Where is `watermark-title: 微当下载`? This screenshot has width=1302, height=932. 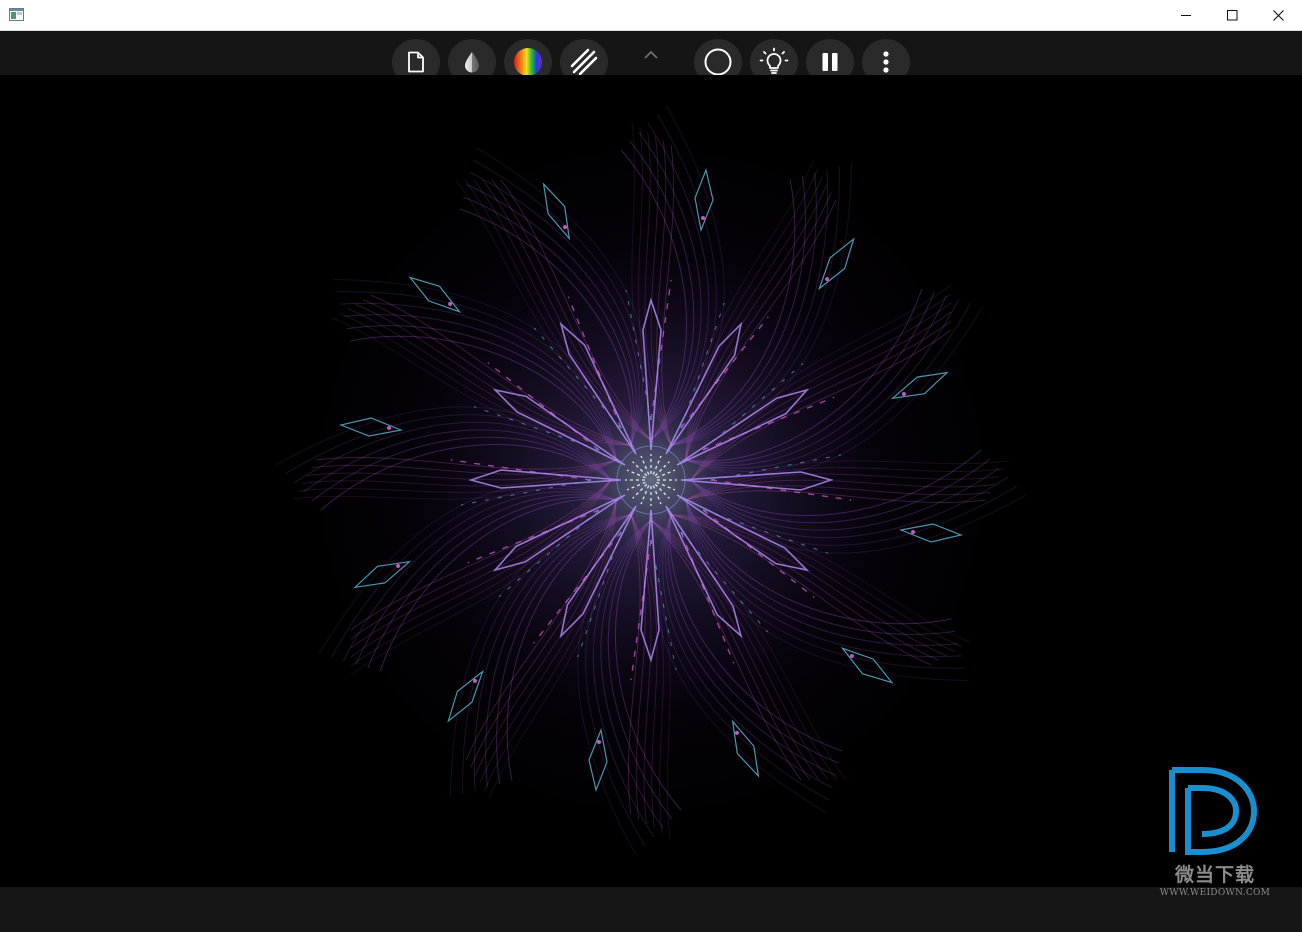
watermark-title: 微当下载 is located at coordinates (1214, 875).